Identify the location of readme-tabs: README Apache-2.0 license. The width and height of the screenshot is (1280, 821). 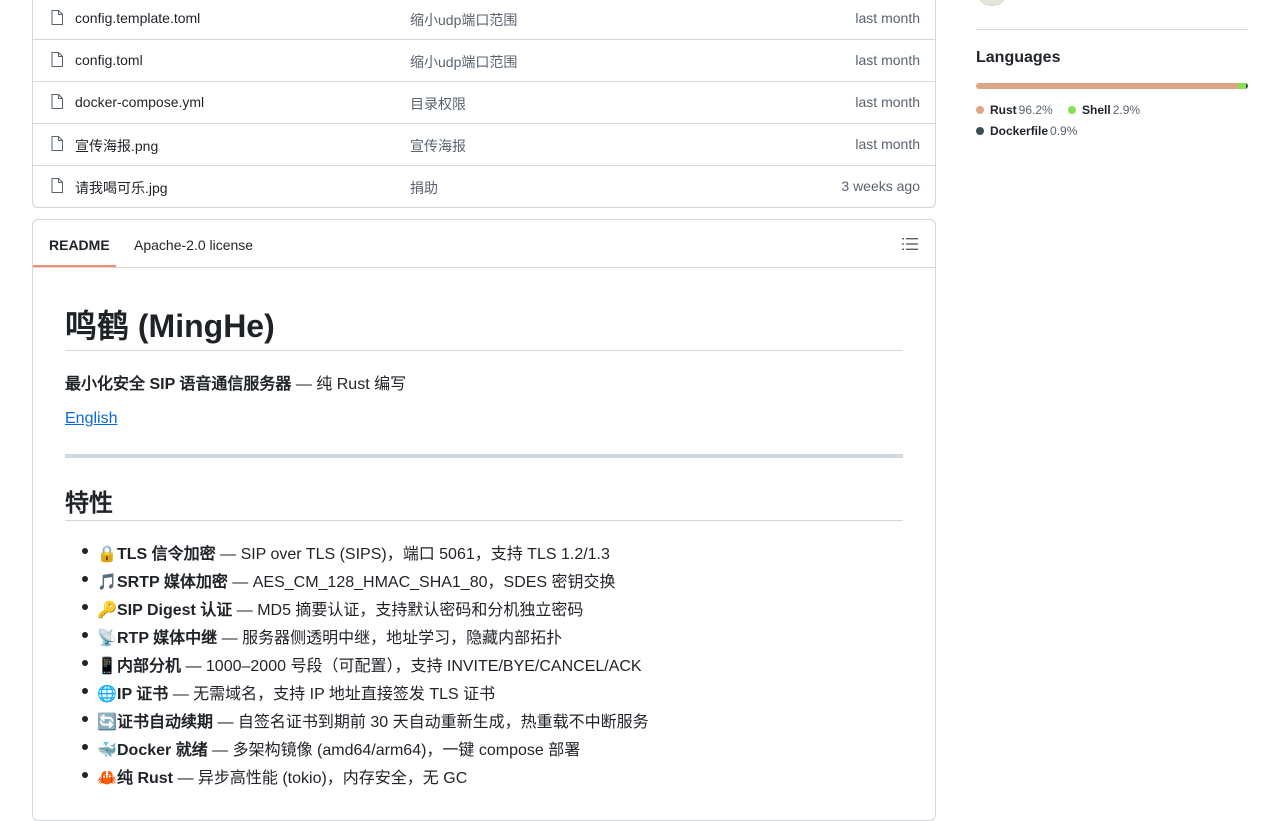
(484, 244).